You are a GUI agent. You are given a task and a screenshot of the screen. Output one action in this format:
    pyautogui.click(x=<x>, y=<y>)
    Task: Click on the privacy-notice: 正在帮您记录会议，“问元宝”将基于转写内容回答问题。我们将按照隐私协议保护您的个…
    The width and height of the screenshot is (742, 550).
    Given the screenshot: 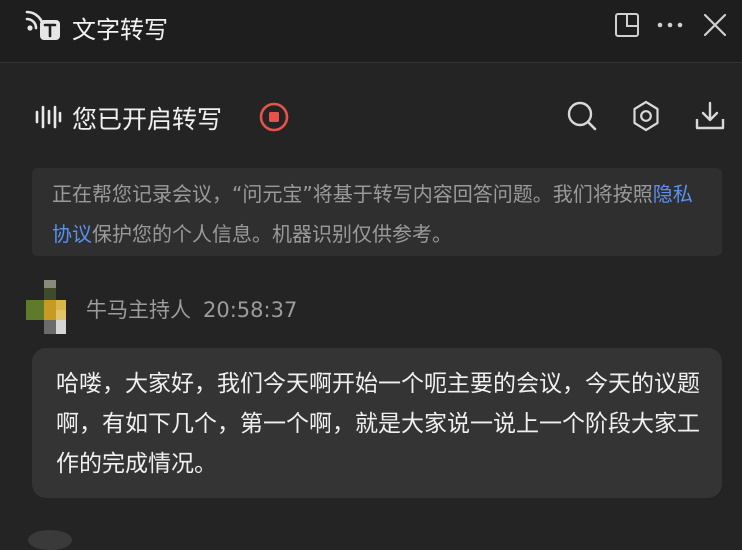 What is the action you would take?
    pyautogui.click(x=377, y=212)
    